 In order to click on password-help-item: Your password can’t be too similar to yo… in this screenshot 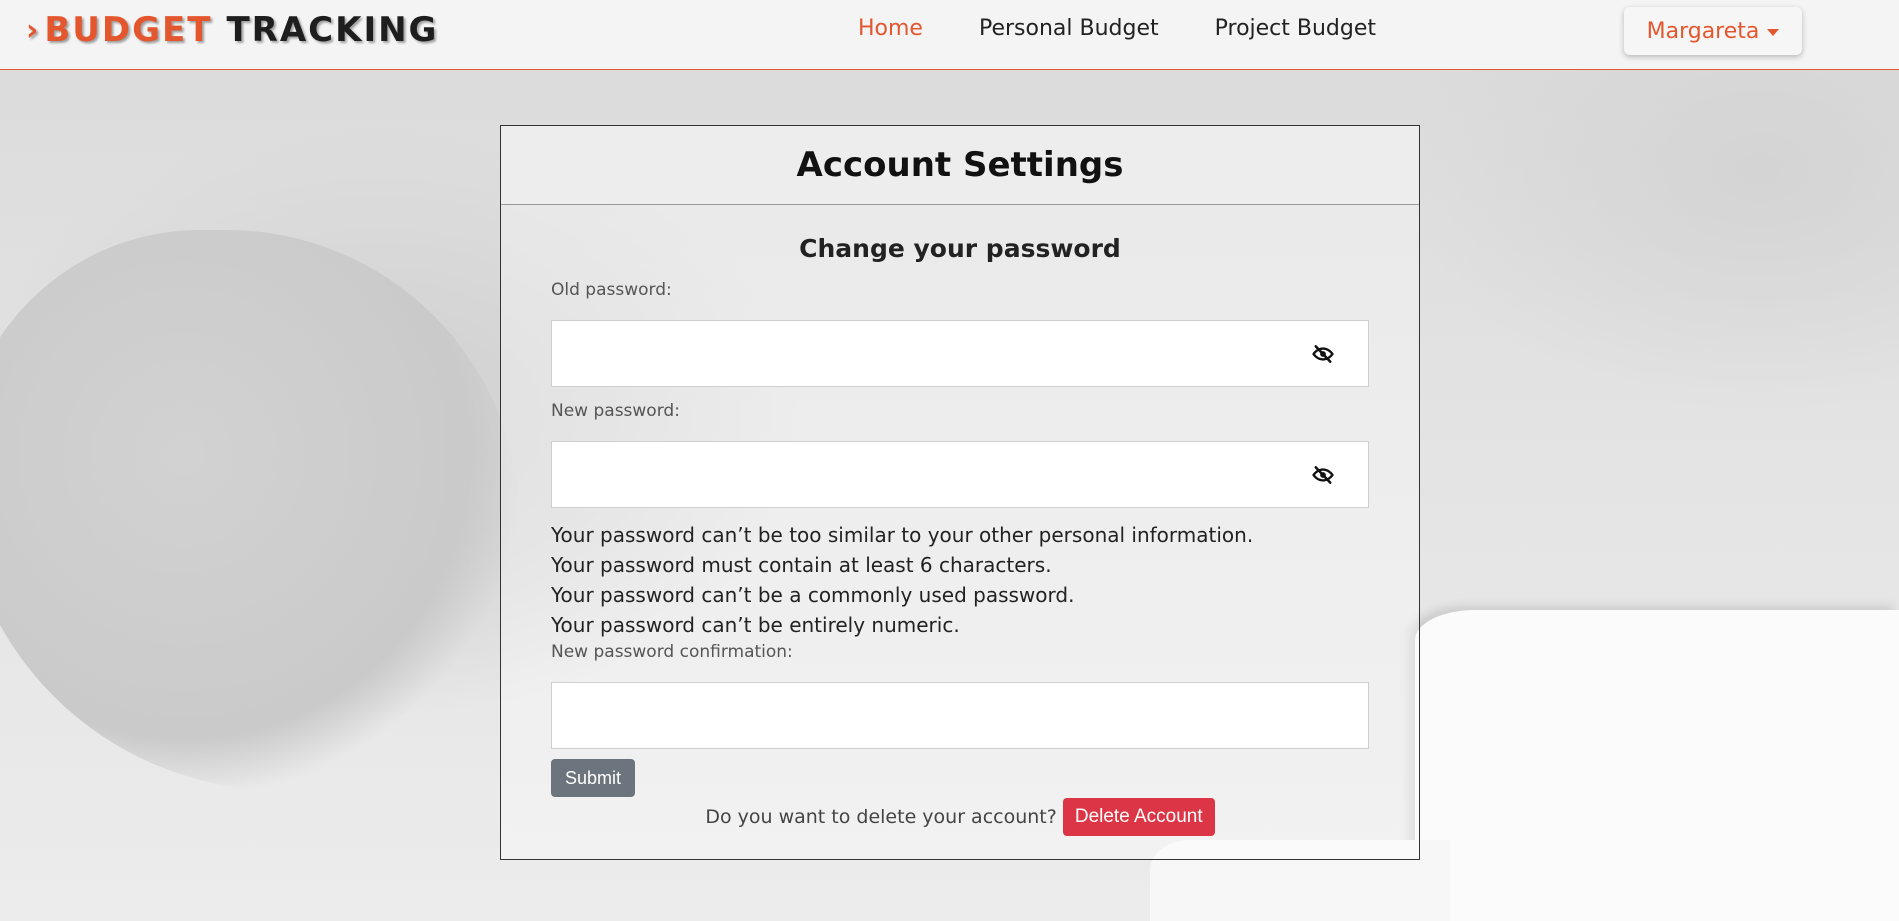, I will do `click(902, 535)`.